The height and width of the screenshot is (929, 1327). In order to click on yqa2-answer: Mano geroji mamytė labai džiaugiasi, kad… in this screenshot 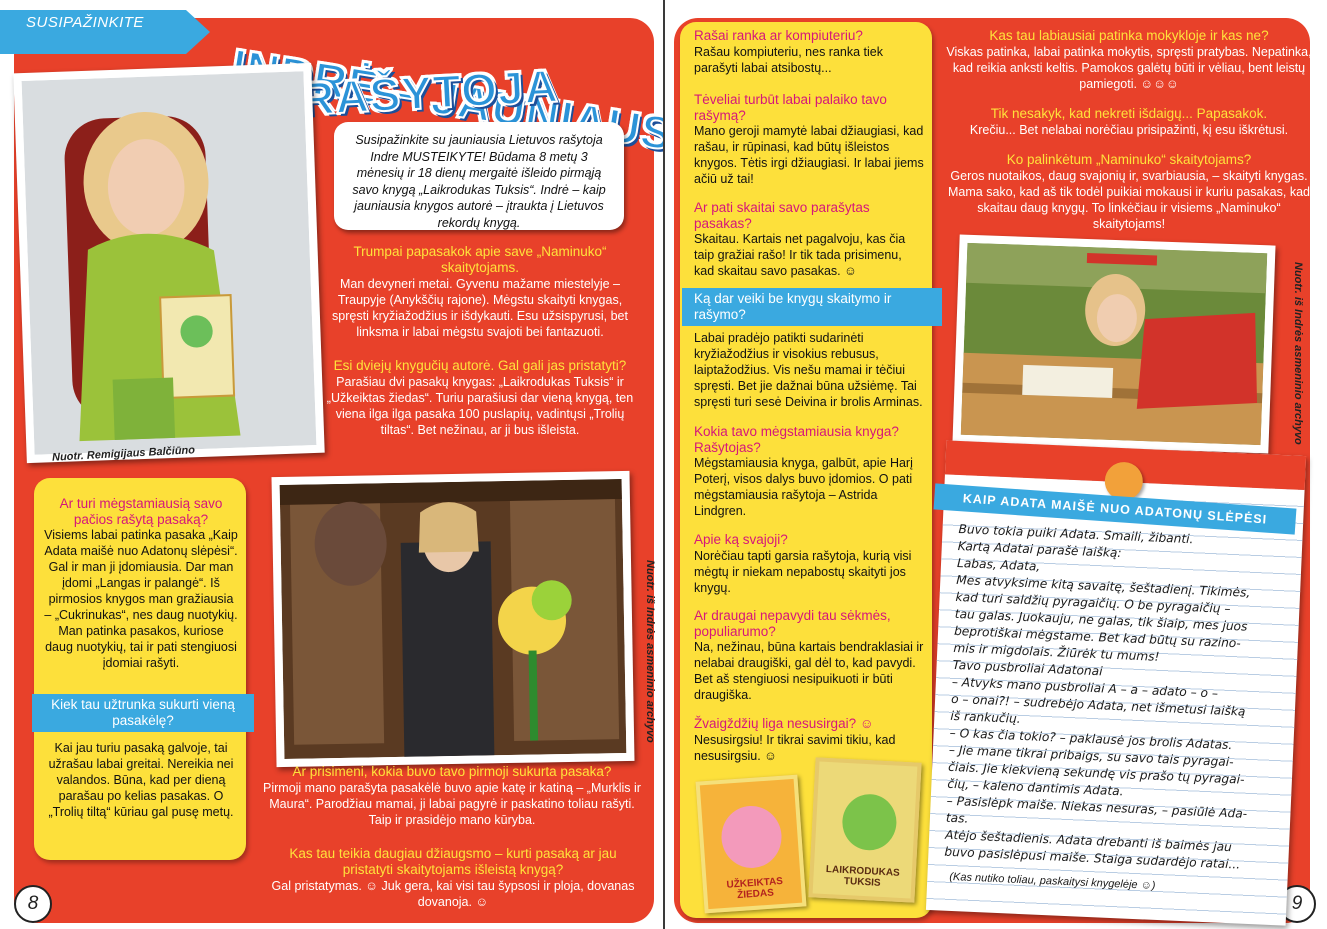, I will do `click(809, 155)`.